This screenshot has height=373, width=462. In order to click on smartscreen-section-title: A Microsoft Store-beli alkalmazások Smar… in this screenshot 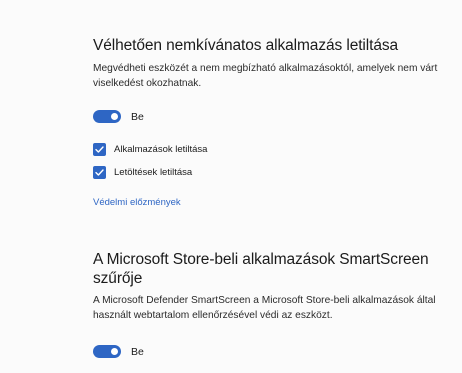, I will do `click(261, 269)`.